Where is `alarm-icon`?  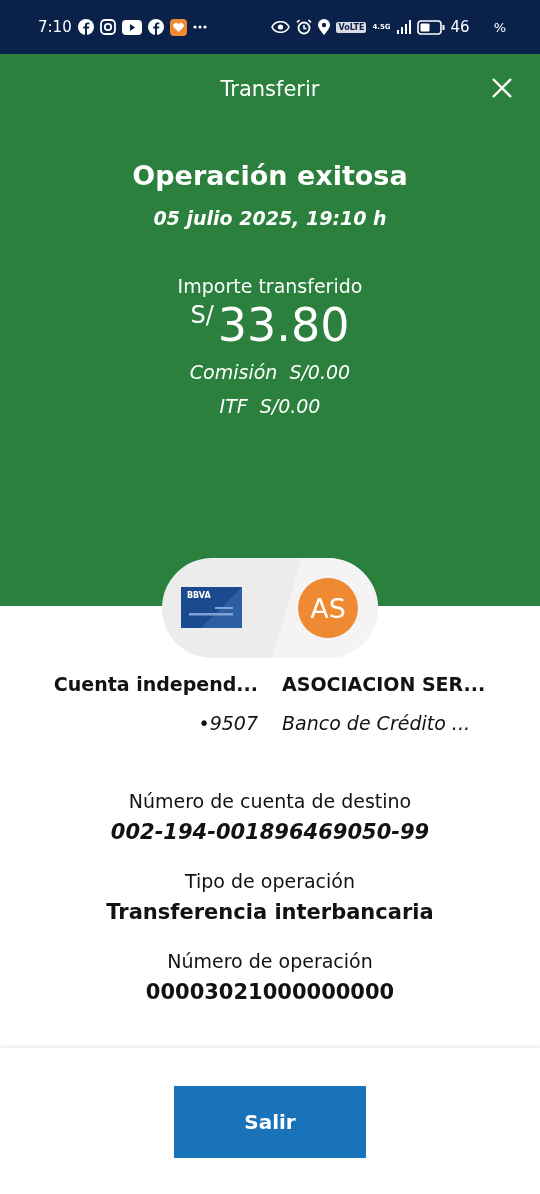
alarm-icon is located at coordinates (304, 27).